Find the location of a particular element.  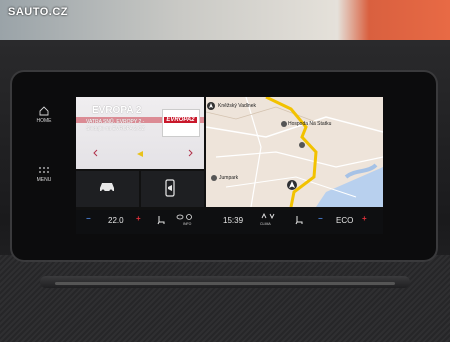

climate-bar: − 22.0 + INFO 15:39 CLIMA − ECO + is located at coordinates (229, 222).